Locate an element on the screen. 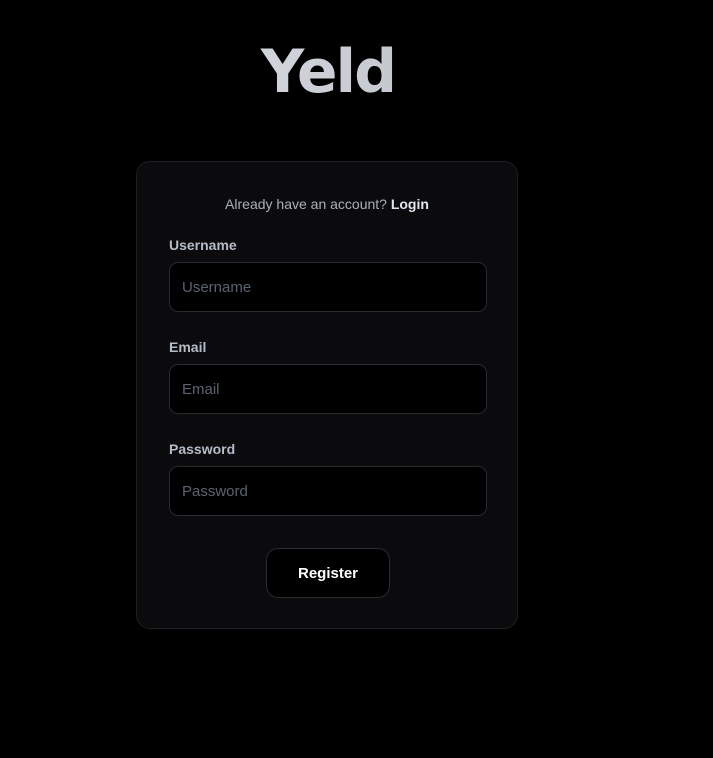 The height and width of the screenshot is (758, 713). password-label: Password is located at coordinates (202, 449).